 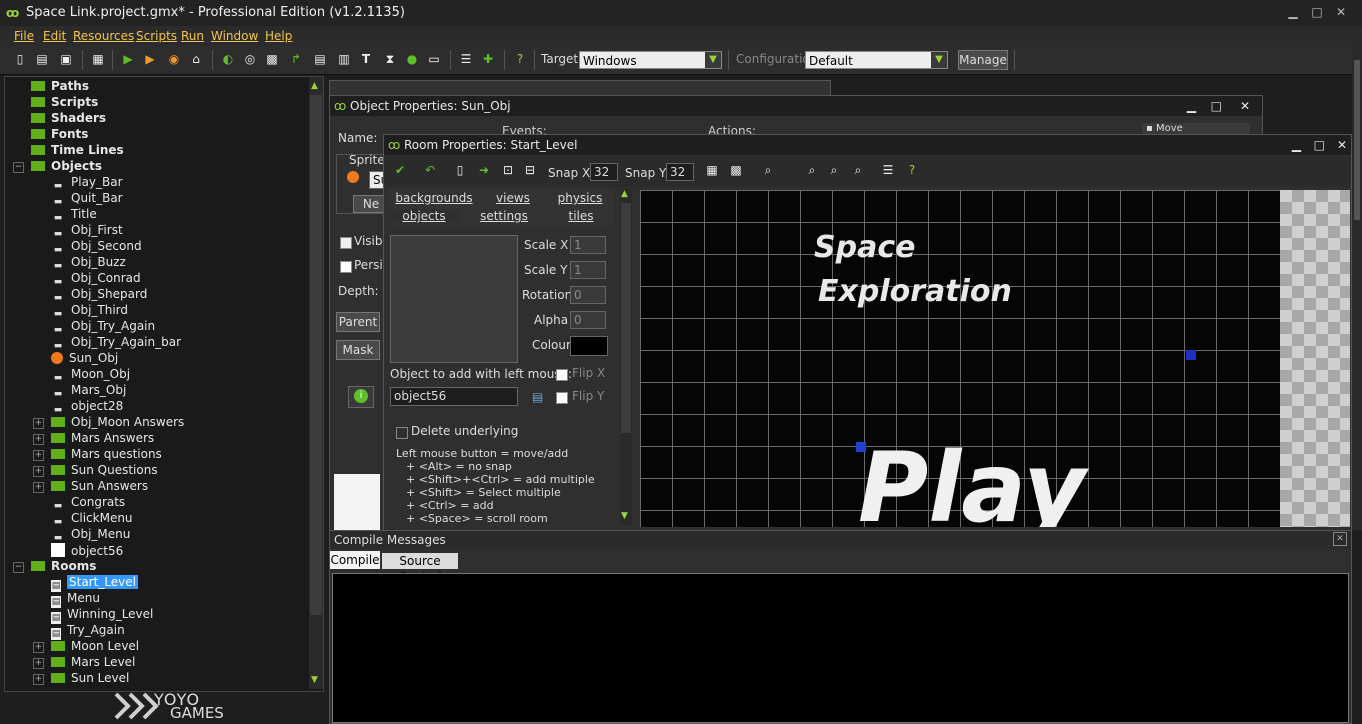 What do you see at coordinates (296, 59) in the screenshot?
I see `path-icon: ↱` at bounding box center [296, 59].